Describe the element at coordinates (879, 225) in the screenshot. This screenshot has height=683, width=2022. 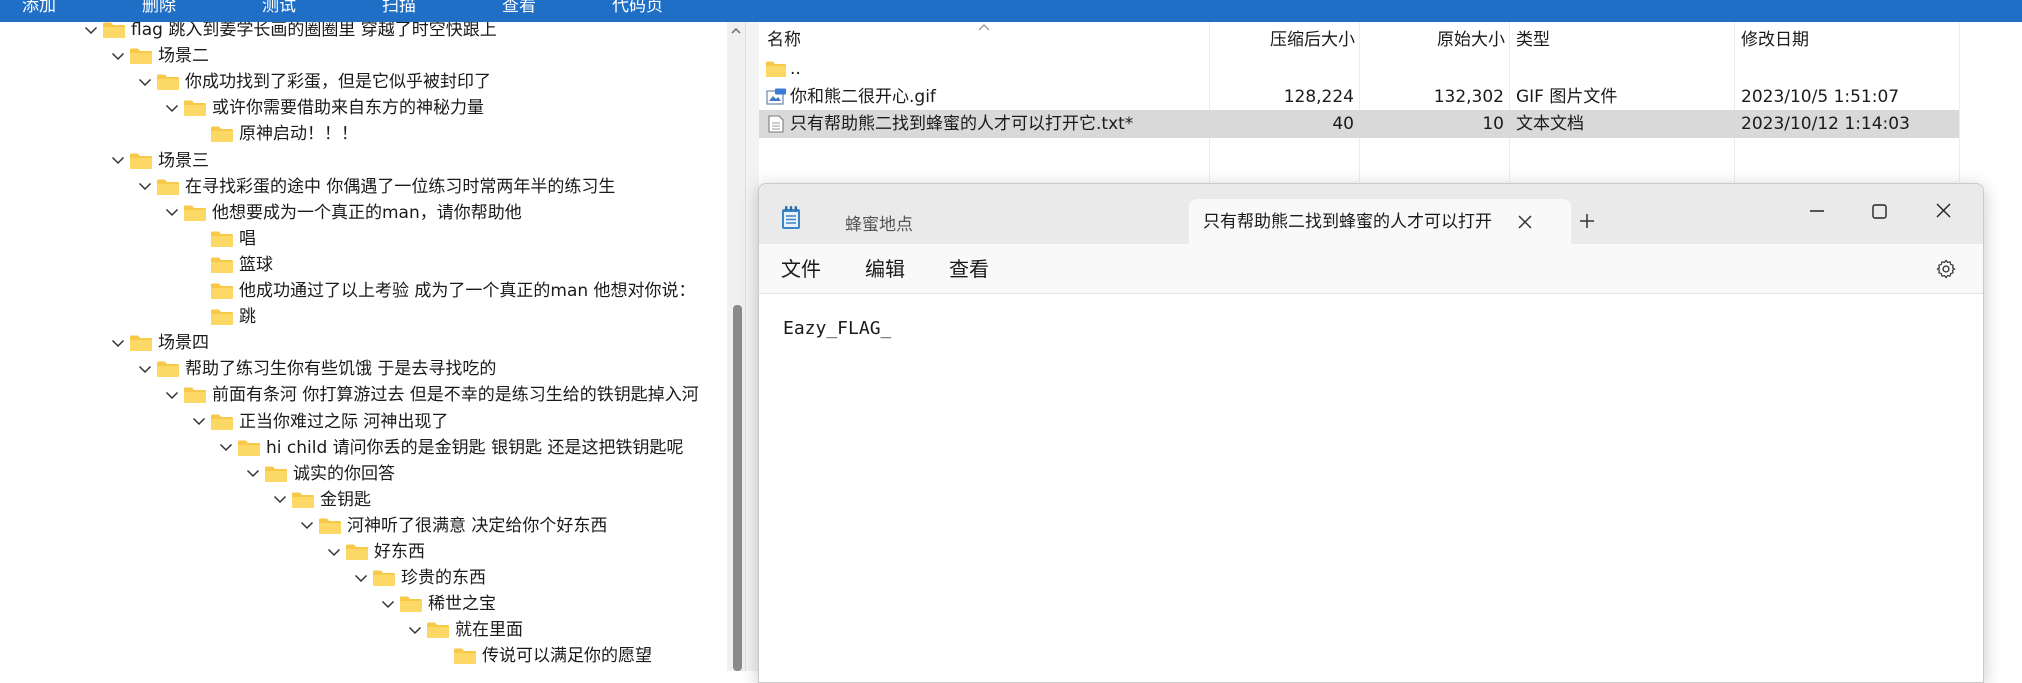
I see `tab-honey-location: 蜂蜜地点` at that location.